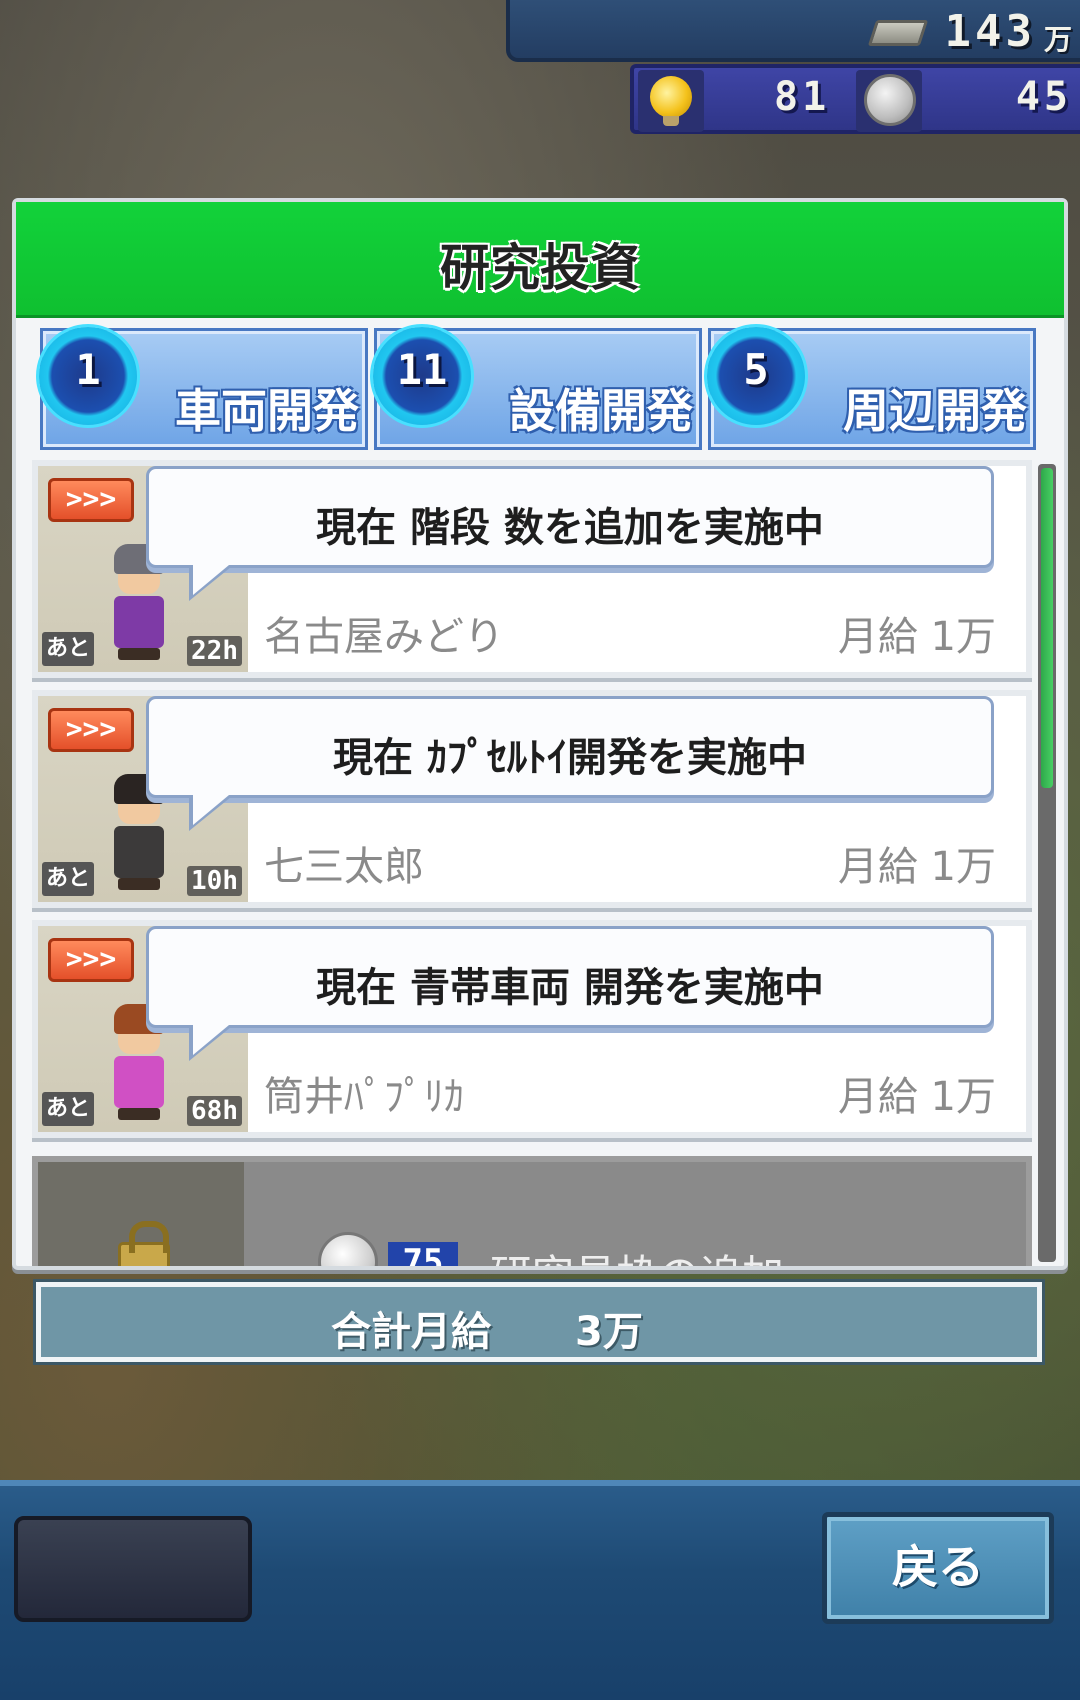  I want to click on medal-slot, so click(889, 101).